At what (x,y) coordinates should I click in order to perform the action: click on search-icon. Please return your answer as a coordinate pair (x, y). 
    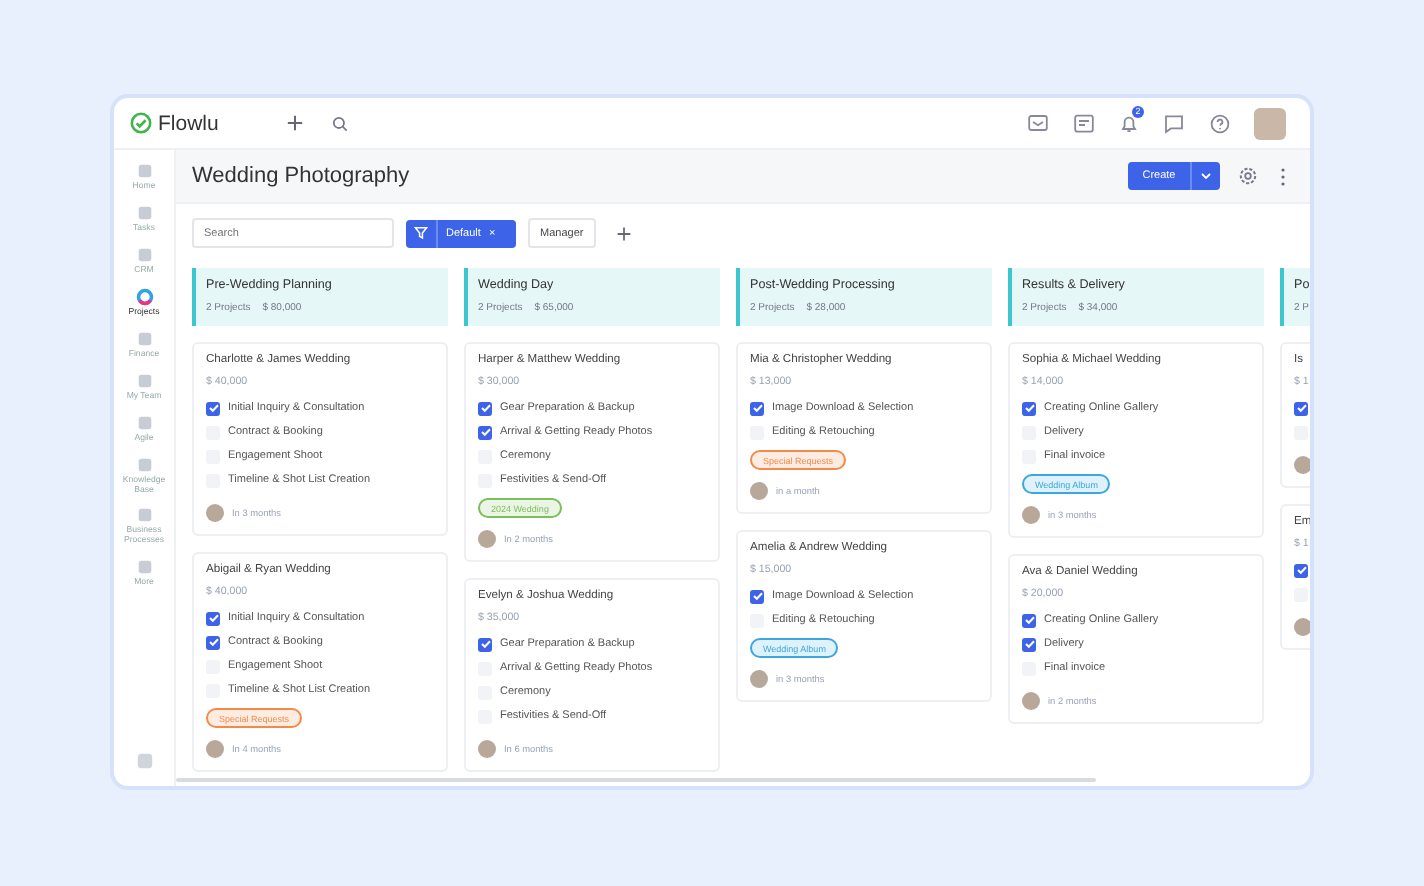
    Looking at the image, I should click on (340, 123).